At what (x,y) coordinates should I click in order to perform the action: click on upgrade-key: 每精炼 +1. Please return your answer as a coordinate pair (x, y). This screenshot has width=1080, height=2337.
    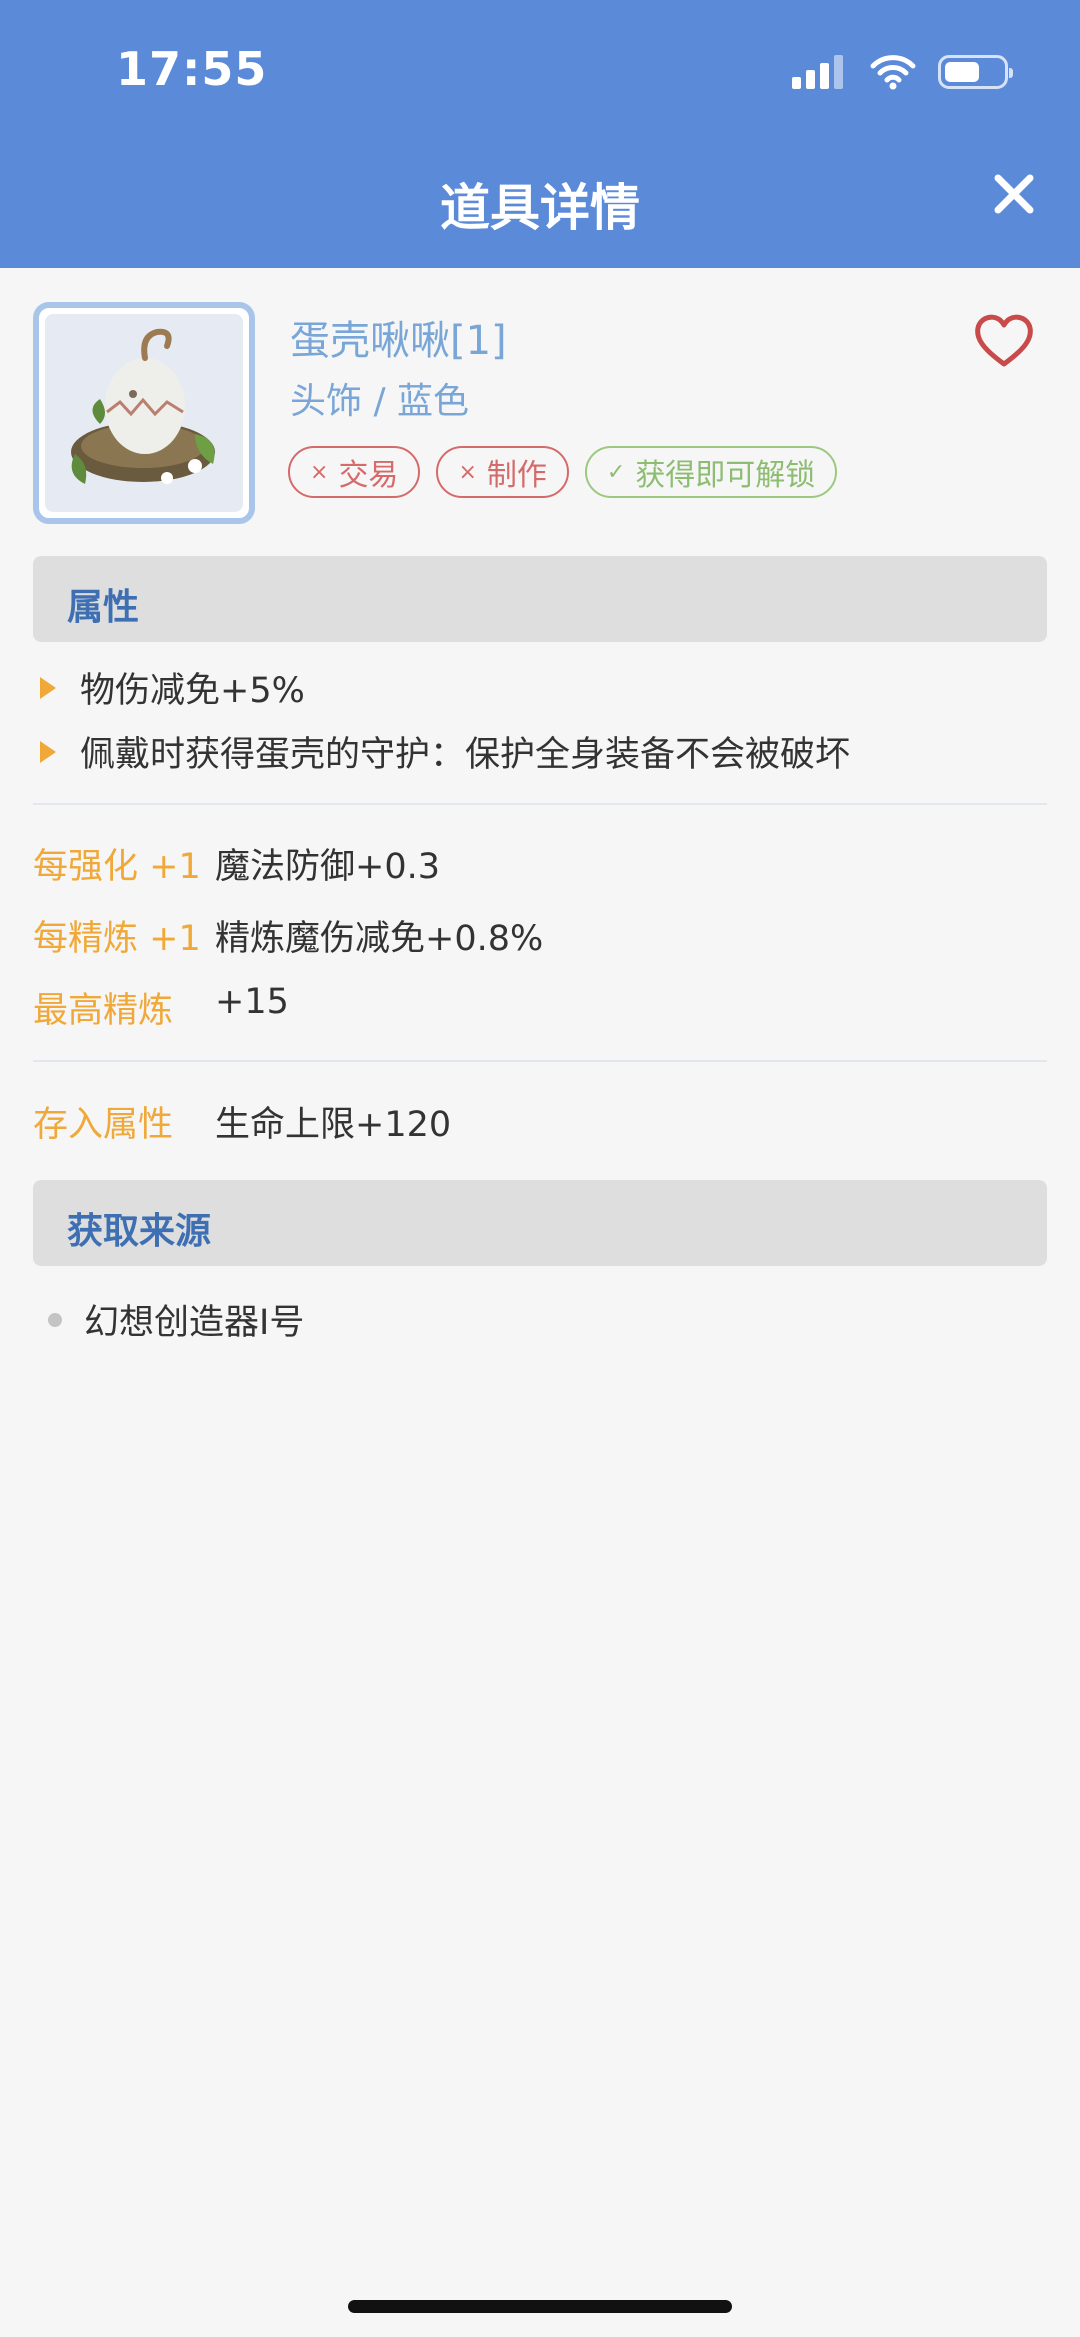
    Looking at the image, I should click on (117, 939).